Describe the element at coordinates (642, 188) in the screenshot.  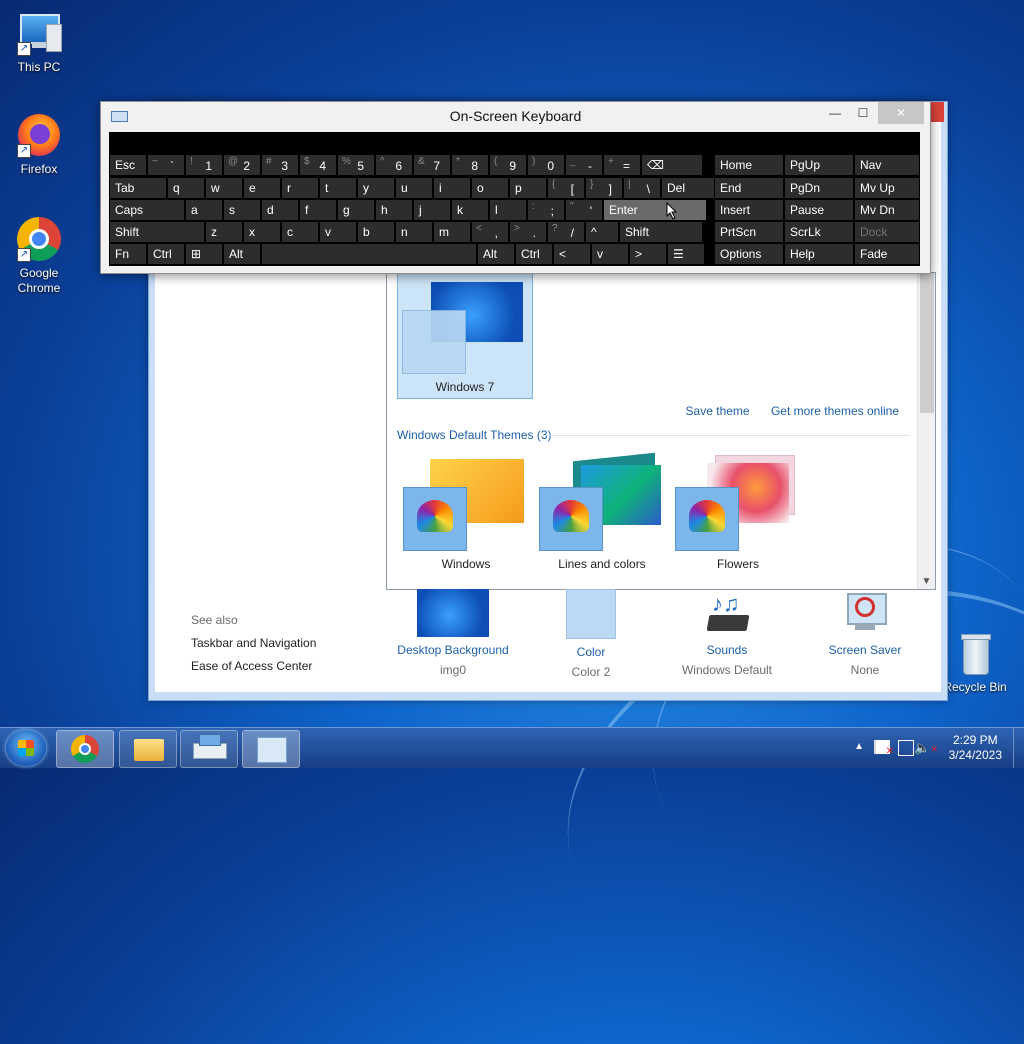
I see `key-top-letter-row-13: | \` at that location.